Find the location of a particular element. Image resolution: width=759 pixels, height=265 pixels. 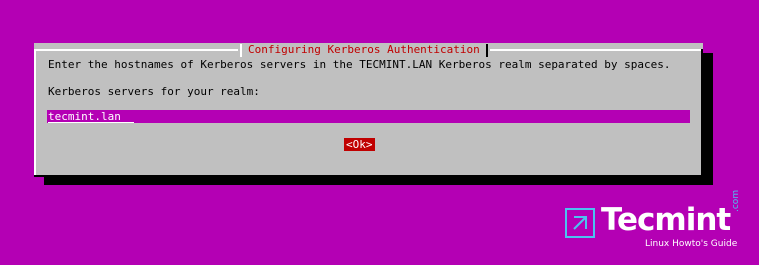

tecmint-logo-icon is located at coordinates (580, 223).